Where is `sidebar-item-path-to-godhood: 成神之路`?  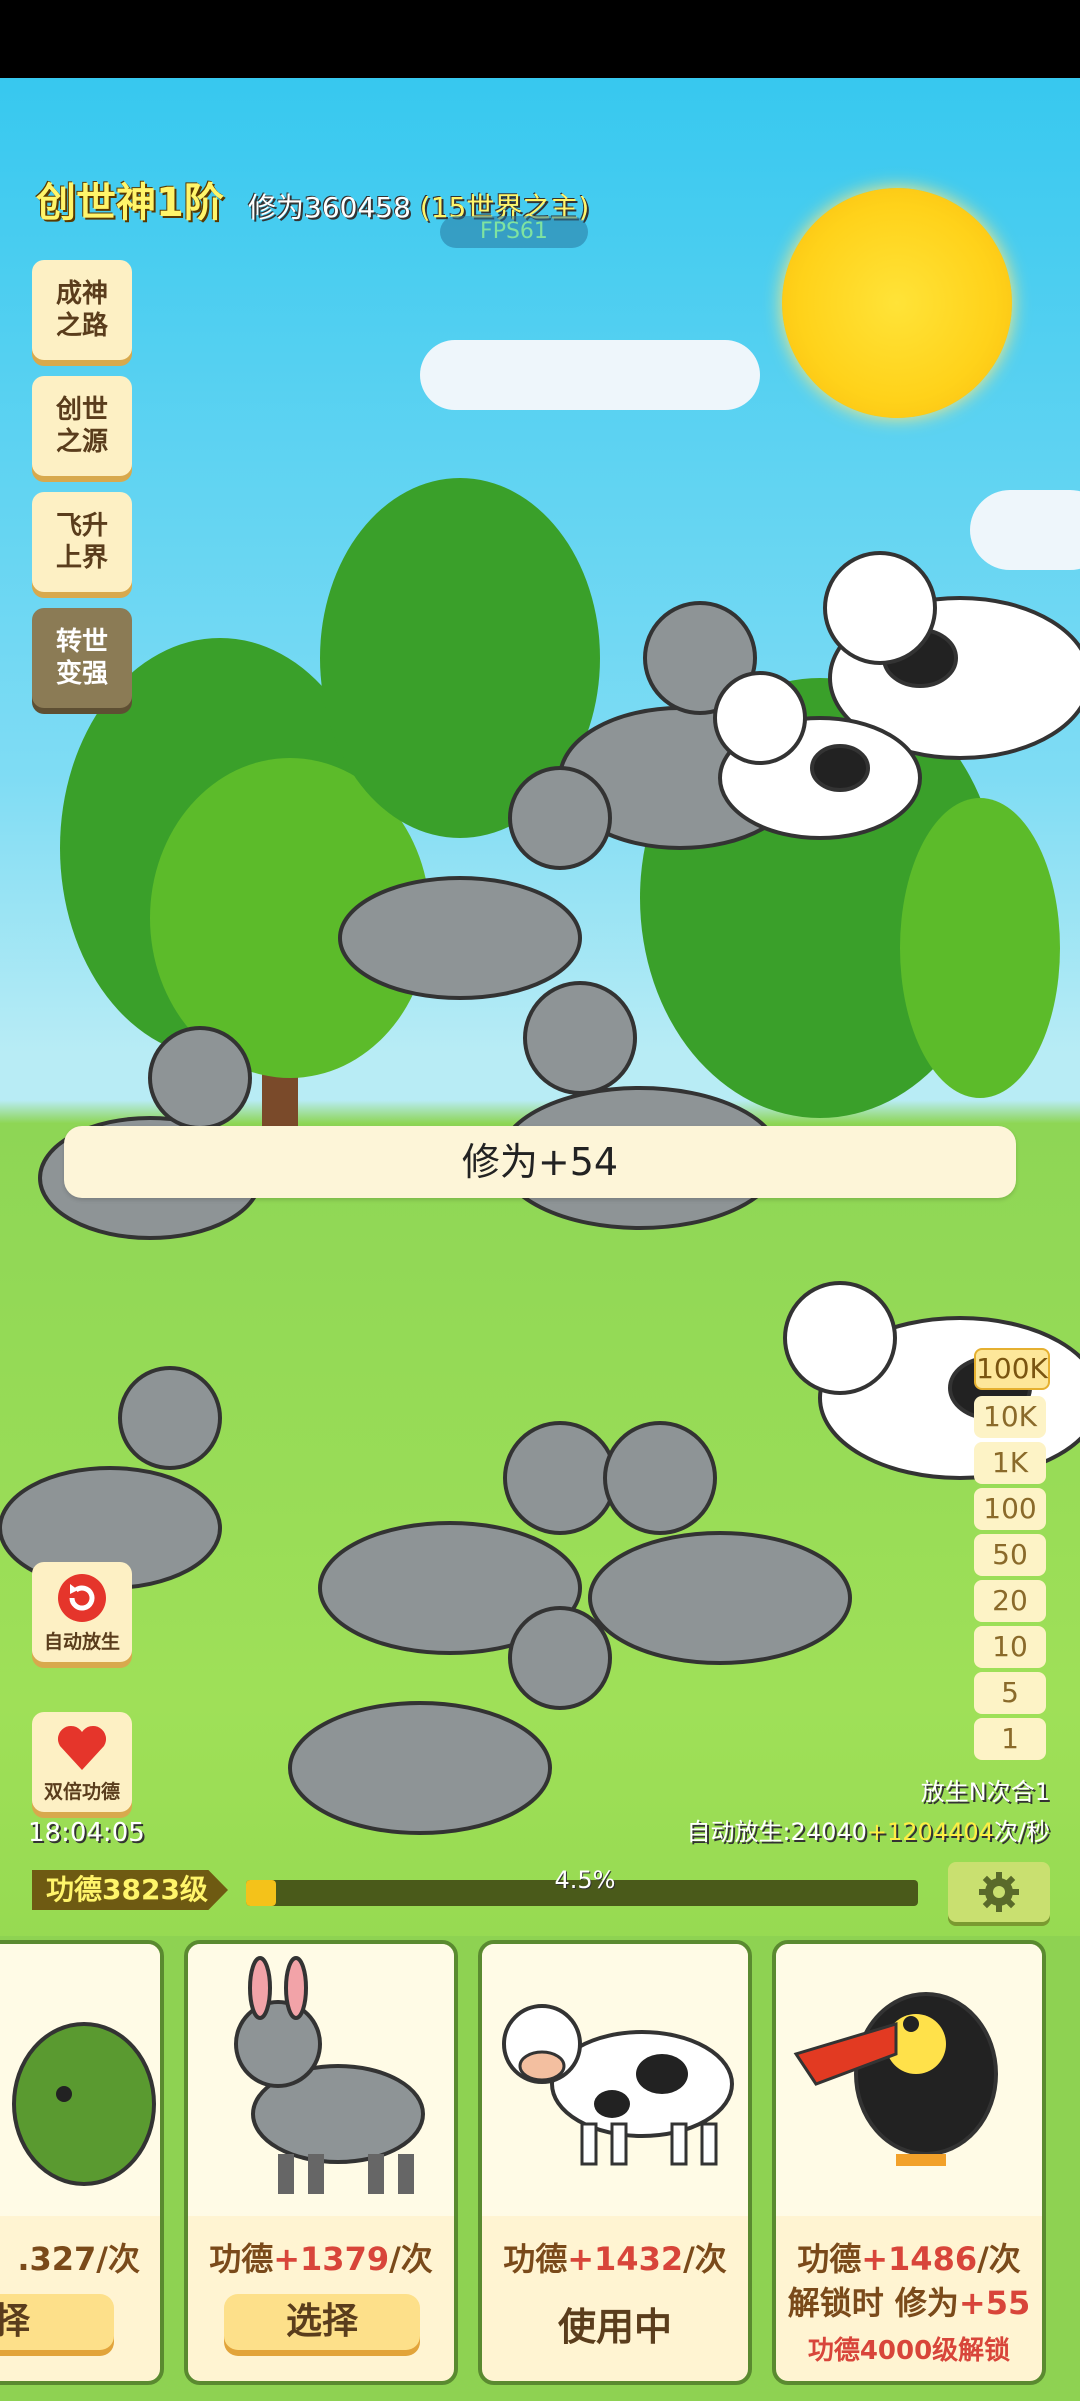
sidebar-item-path-to-godhood: 成神之路 is located at coordinates (82, 310).